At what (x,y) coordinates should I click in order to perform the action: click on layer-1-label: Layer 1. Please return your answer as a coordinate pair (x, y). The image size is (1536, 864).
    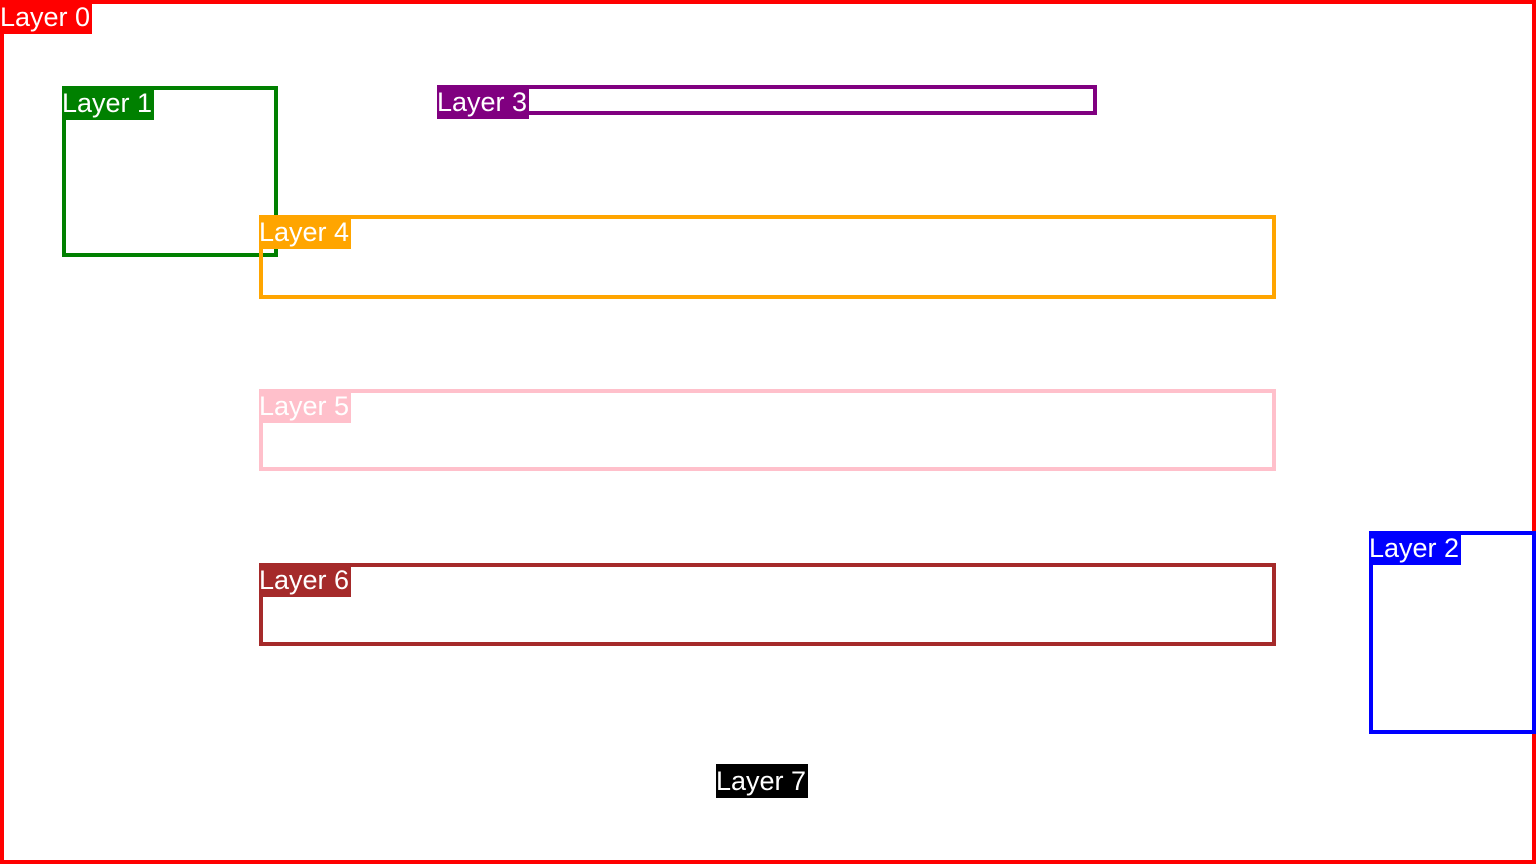
    Looking at the image, I should click on (108, 103).